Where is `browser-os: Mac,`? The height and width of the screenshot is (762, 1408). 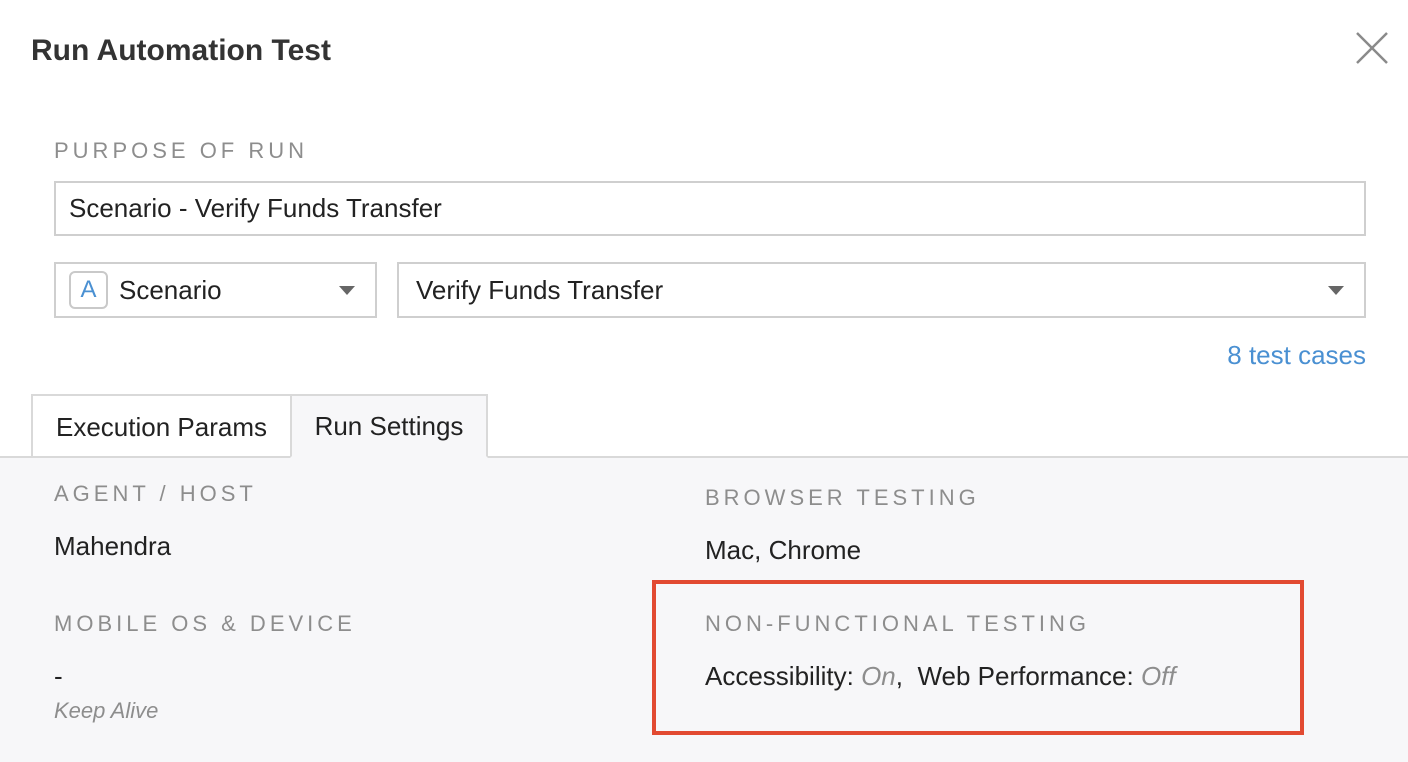
browser-os: Mac, is located at coordinates (733, 550).